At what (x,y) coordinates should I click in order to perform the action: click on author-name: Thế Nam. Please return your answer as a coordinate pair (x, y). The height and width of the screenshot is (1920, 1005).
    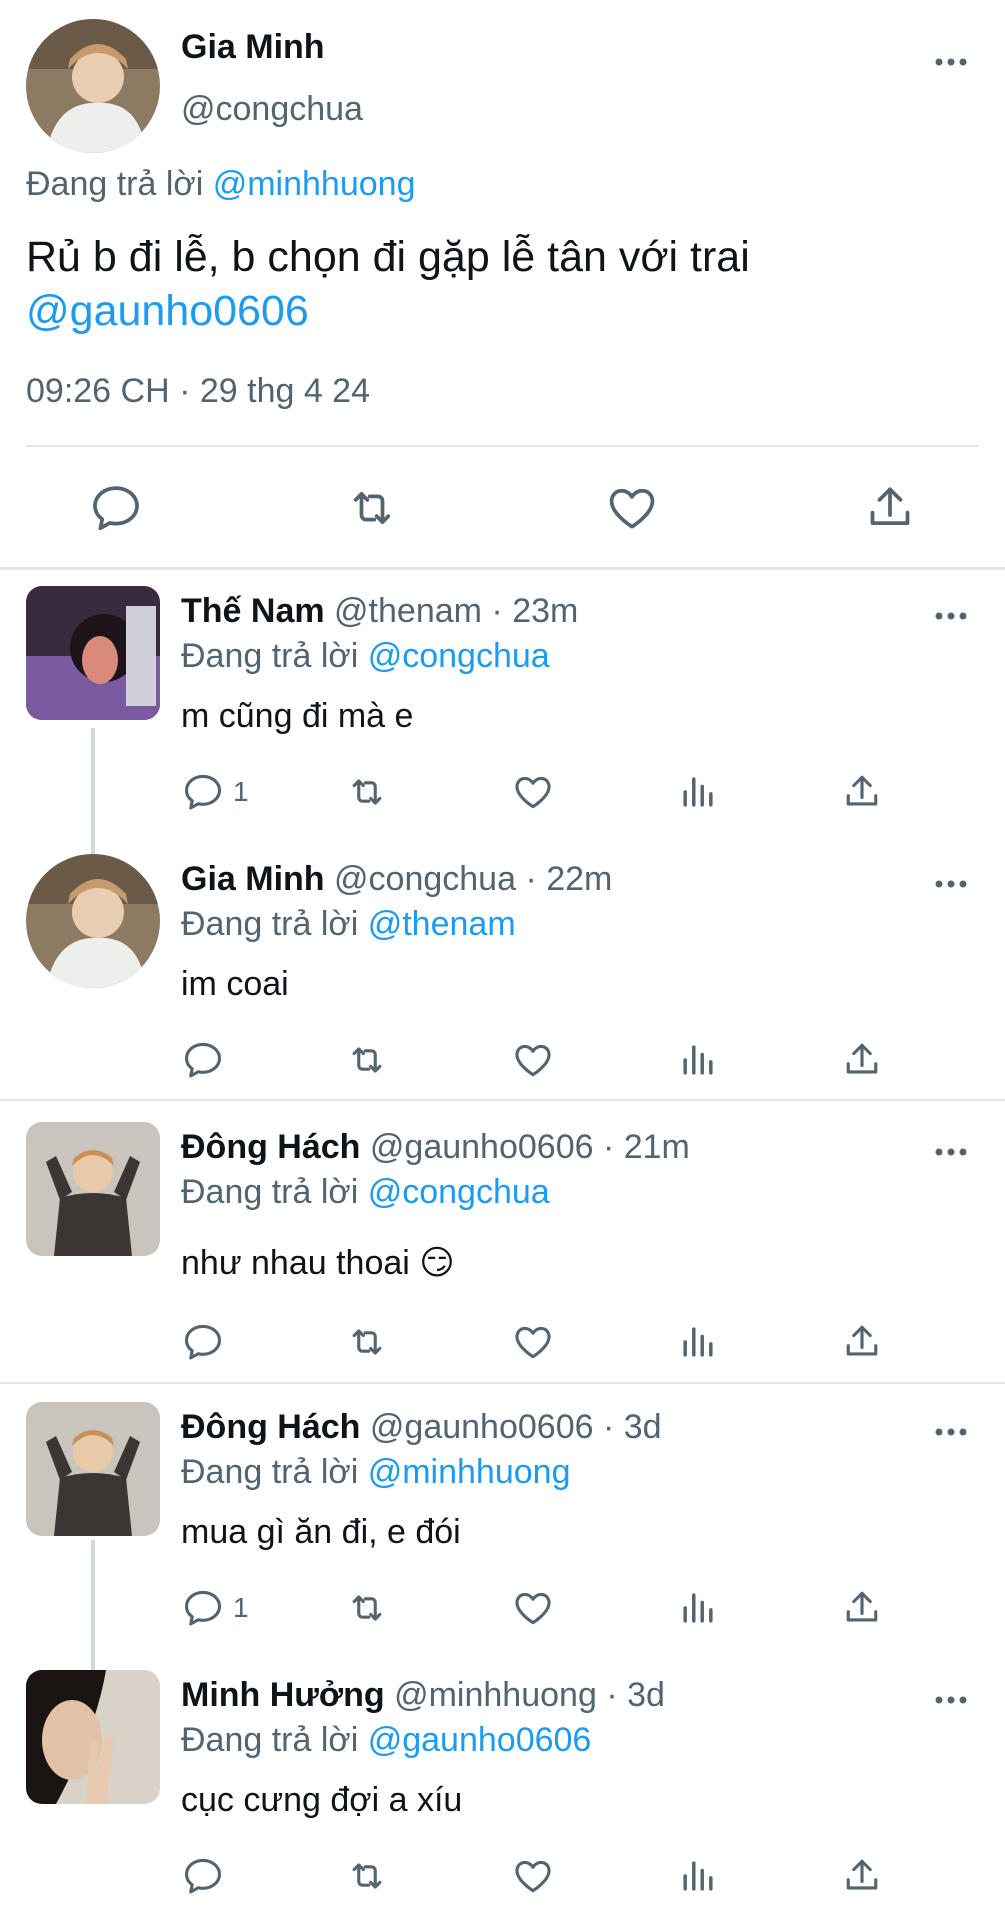
    Looking at the image, I should click on (253, 611).